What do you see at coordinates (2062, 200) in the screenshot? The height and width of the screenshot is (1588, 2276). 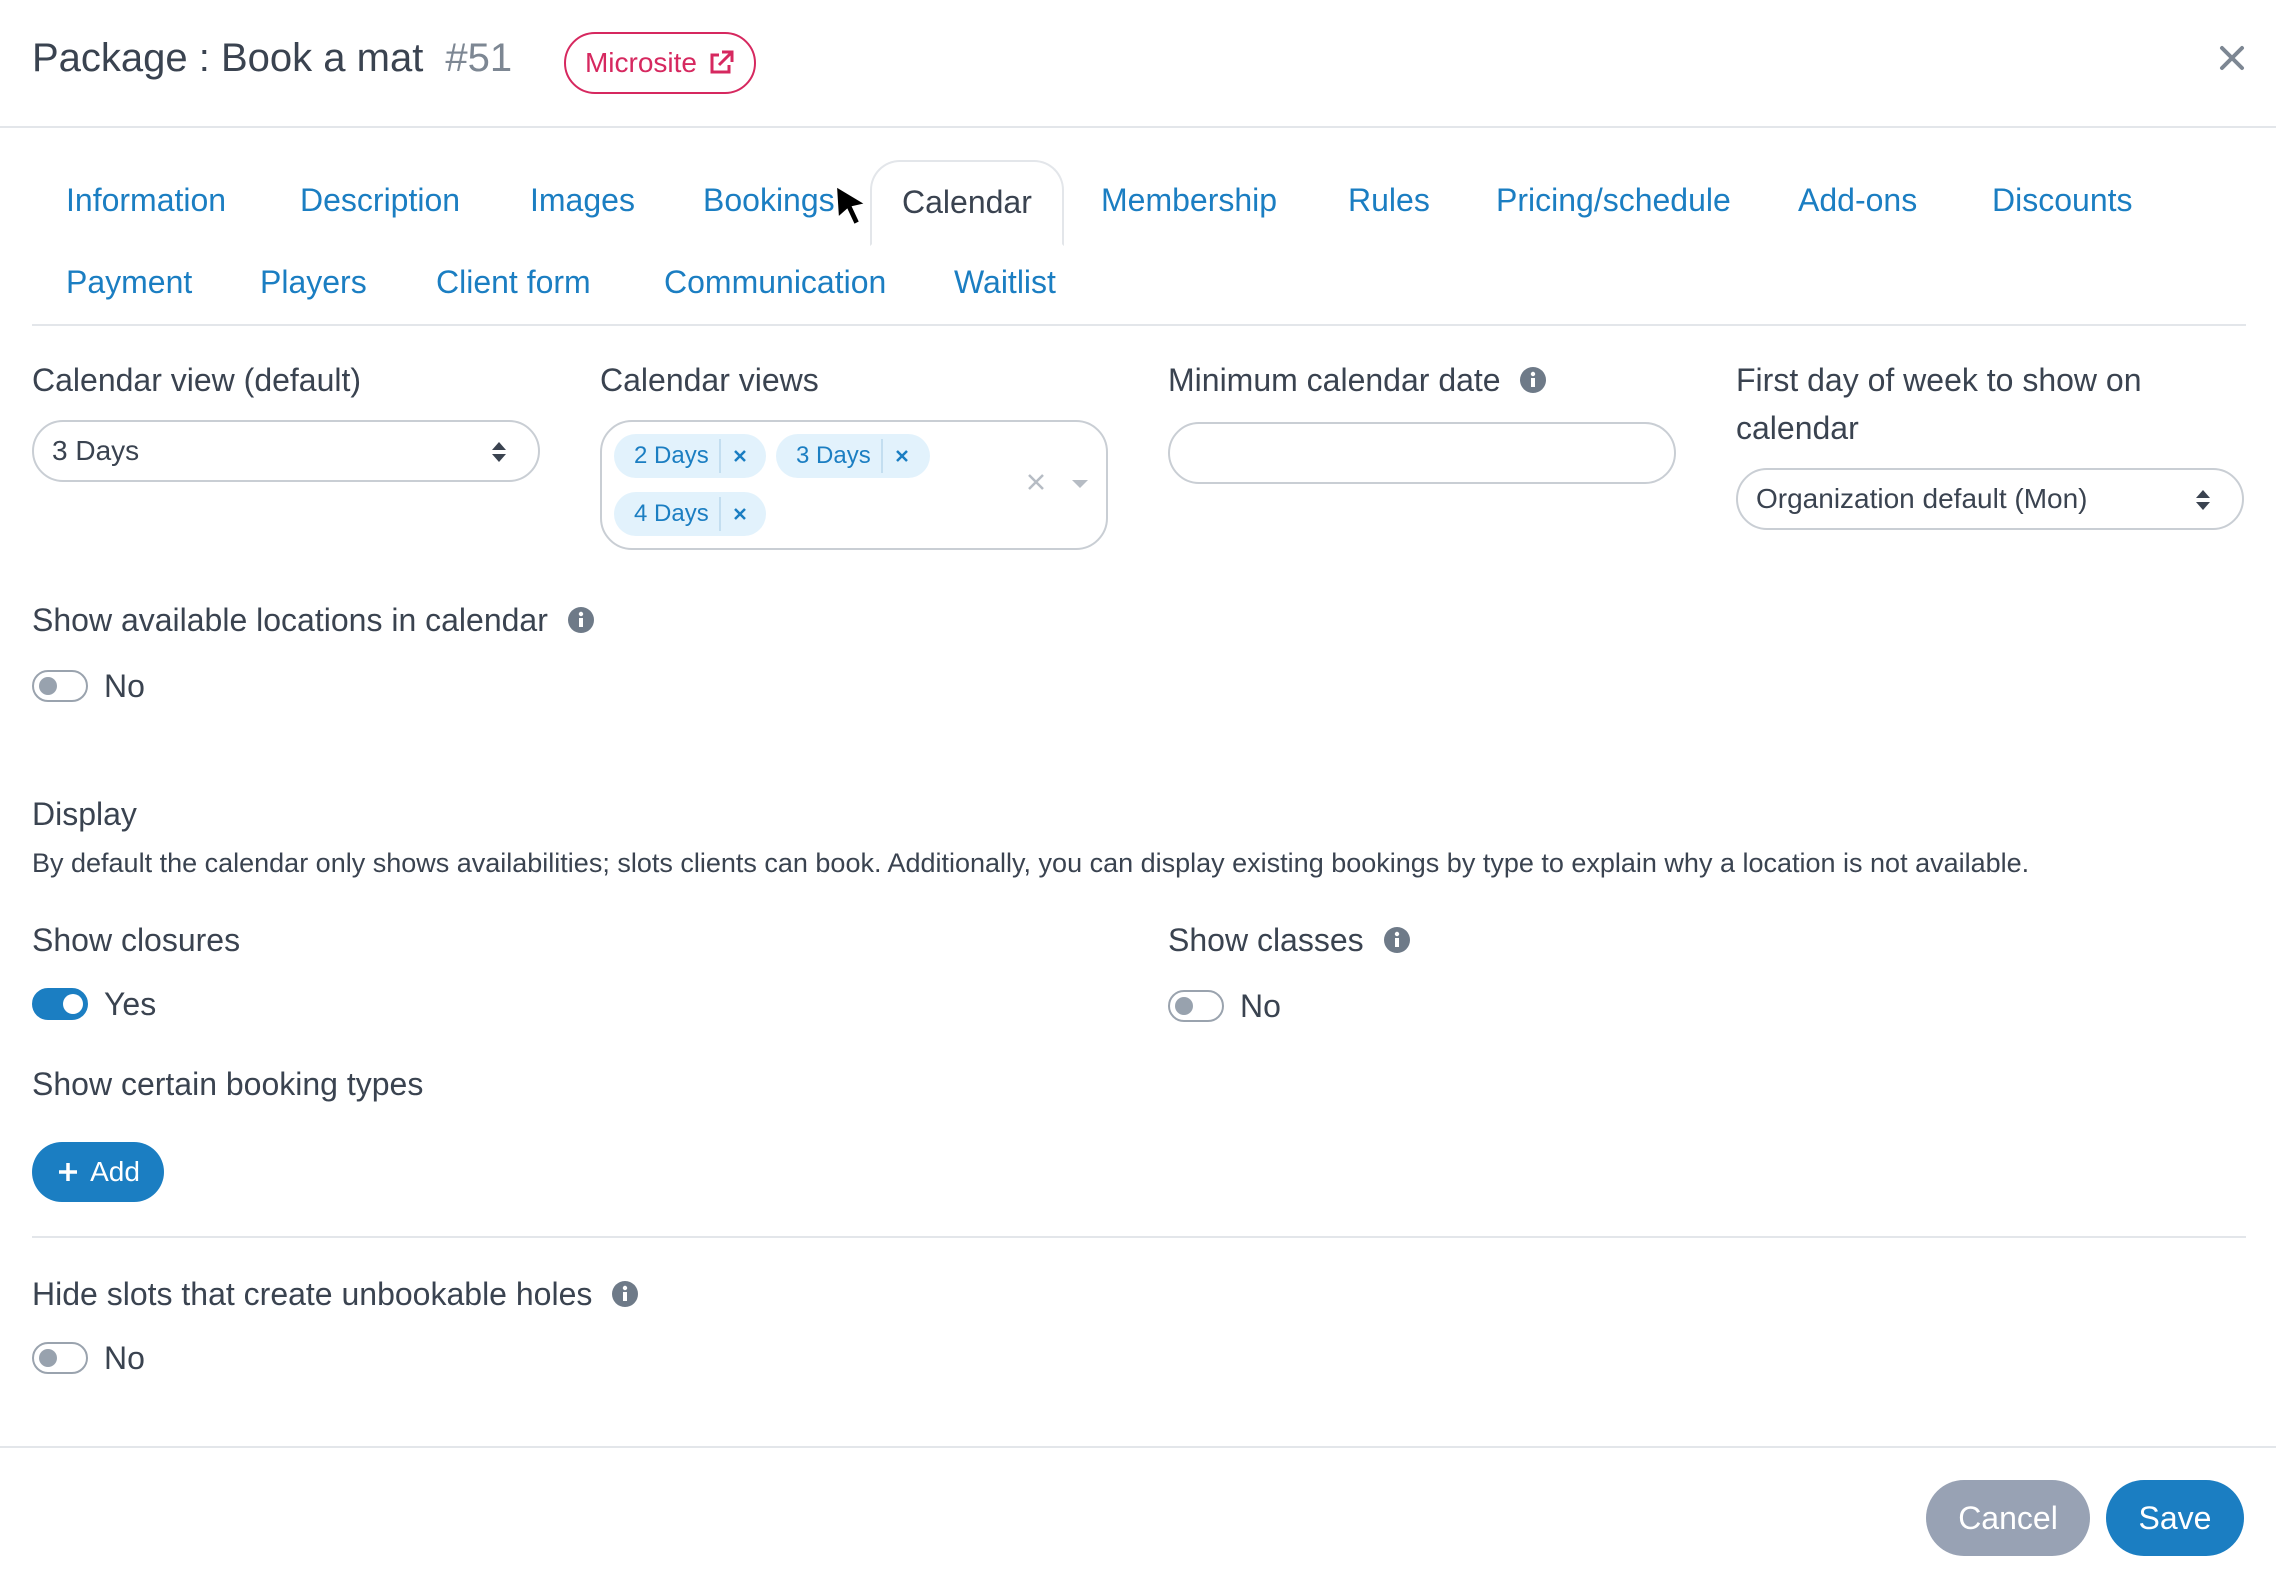 I see `tab-discounts: Discounts` at bounding box center [2062, 200].